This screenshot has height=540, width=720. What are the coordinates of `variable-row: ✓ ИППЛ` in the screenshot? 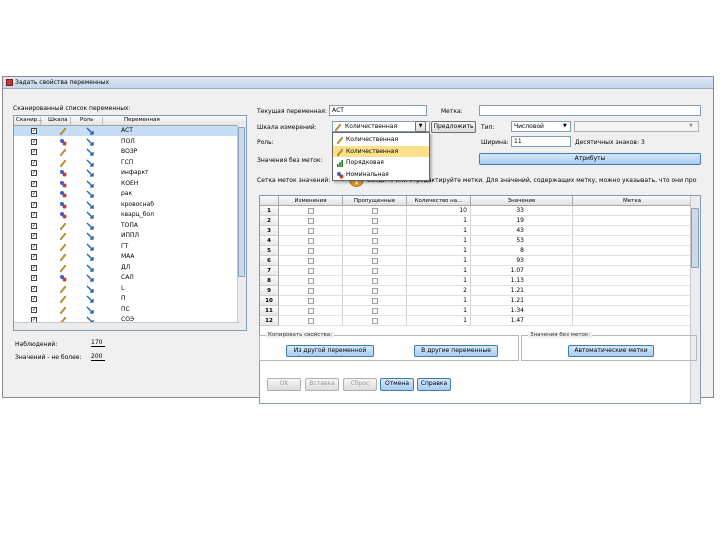 It's located at (126, 236).